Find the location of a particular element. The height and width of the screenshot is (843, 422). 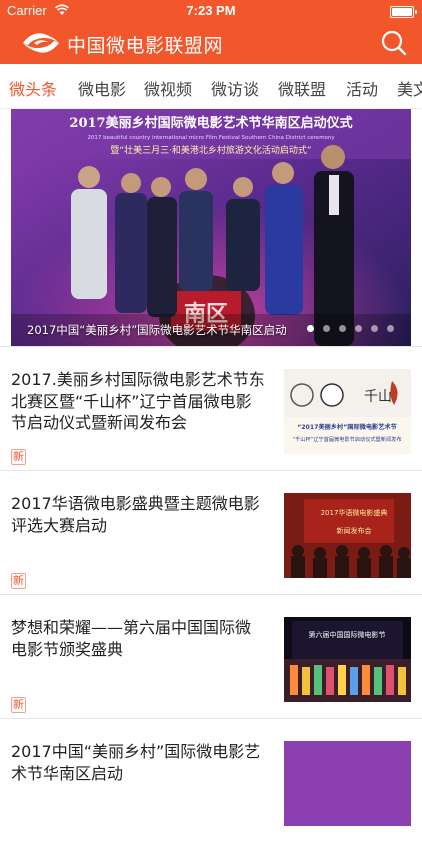

news-list-item: 梦想和荣耀——第六届中国国际微电影节颁奖盛典 新 第六届中国国际微电影节 is located at coordinates (211, 656).